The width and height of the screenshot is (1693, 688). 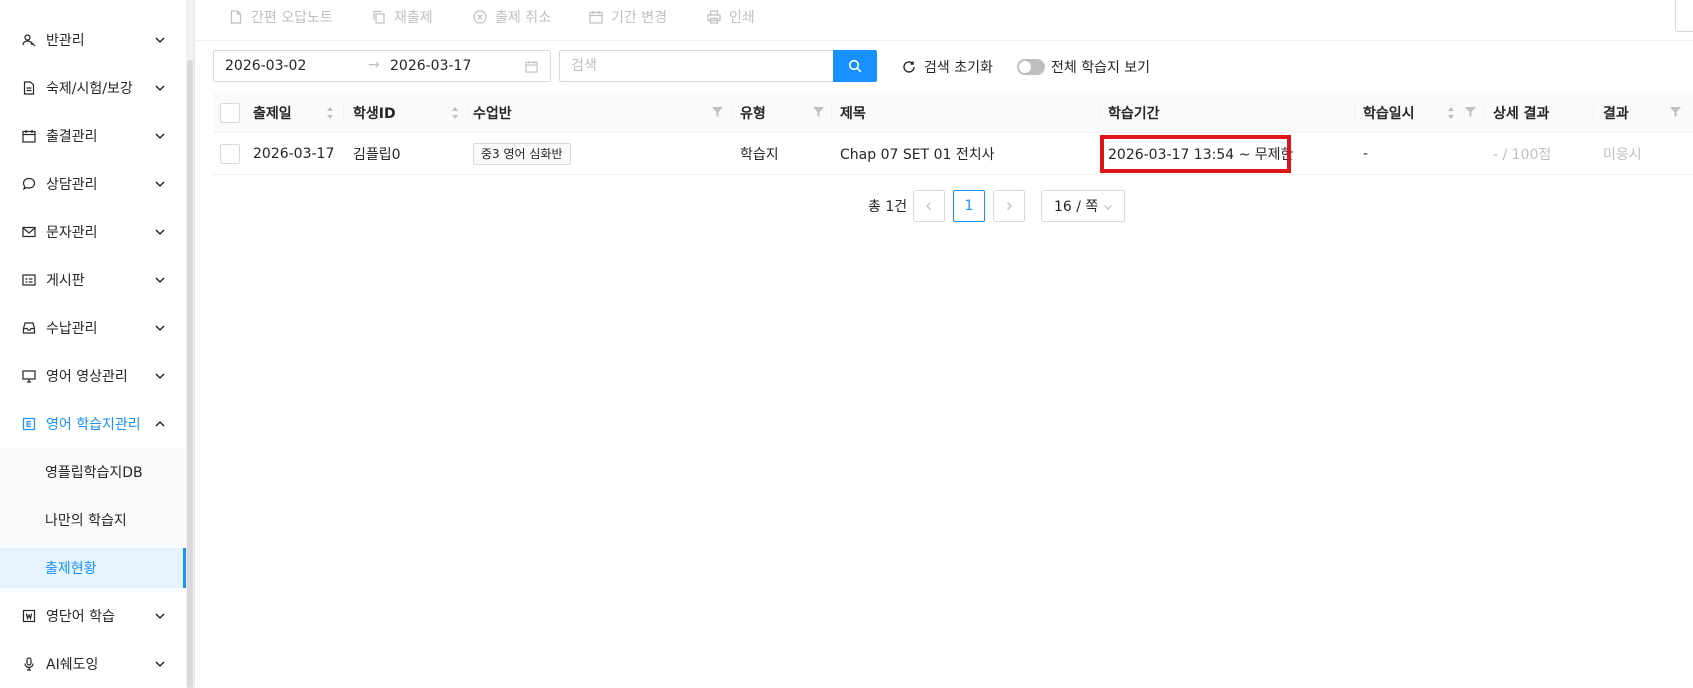 What do you see at coordinates (944, 20) in the screenshot?
I see `action-toolbar: 간편 오답노트 재출제 출제 취소 기간 변경 인쇄` at bounding box center [944, 20].